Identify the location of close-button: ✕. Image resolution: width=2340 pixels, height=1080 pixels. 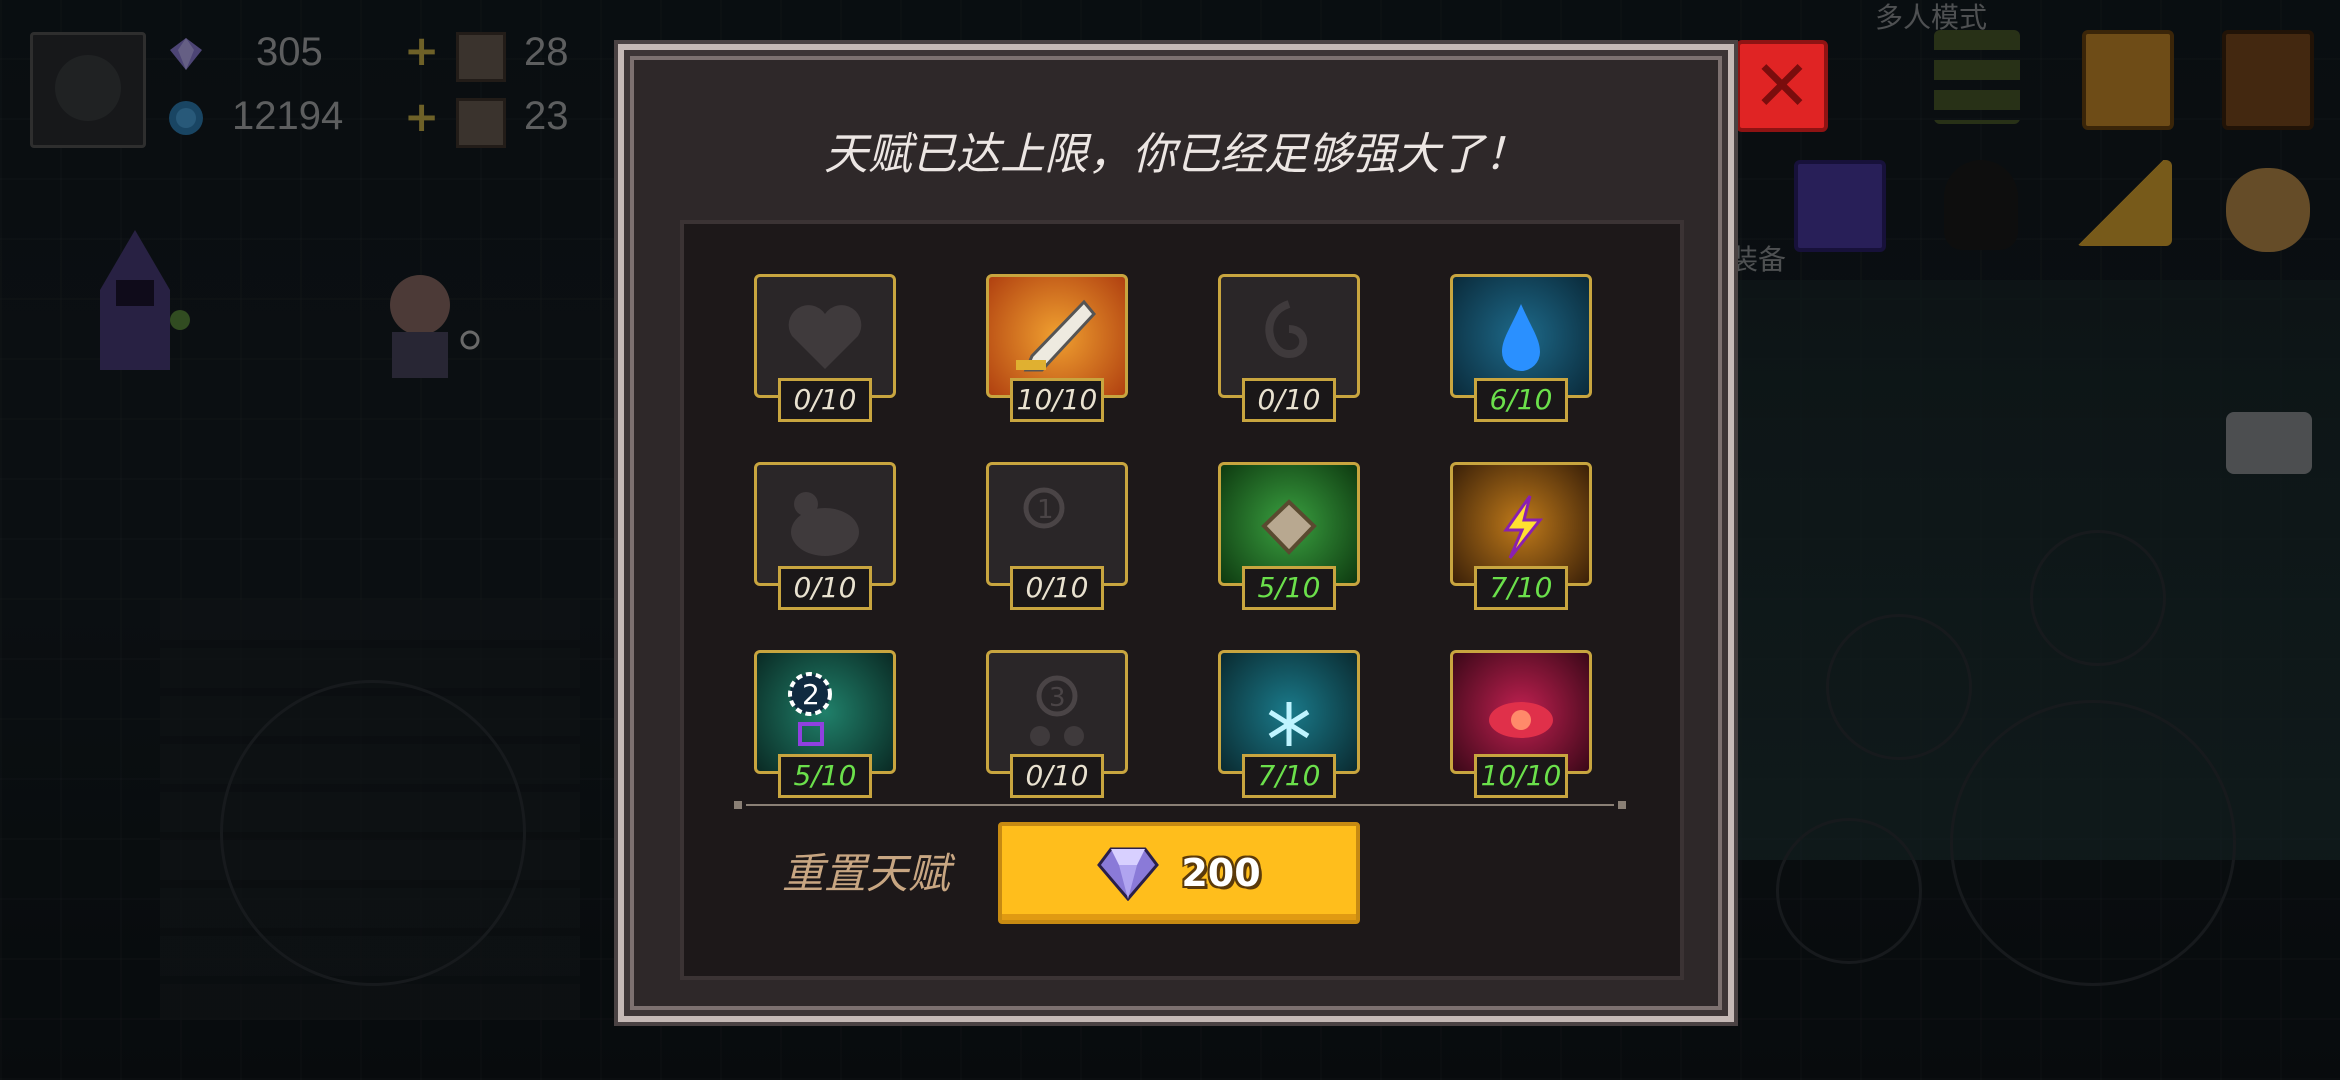
(1782, 86).